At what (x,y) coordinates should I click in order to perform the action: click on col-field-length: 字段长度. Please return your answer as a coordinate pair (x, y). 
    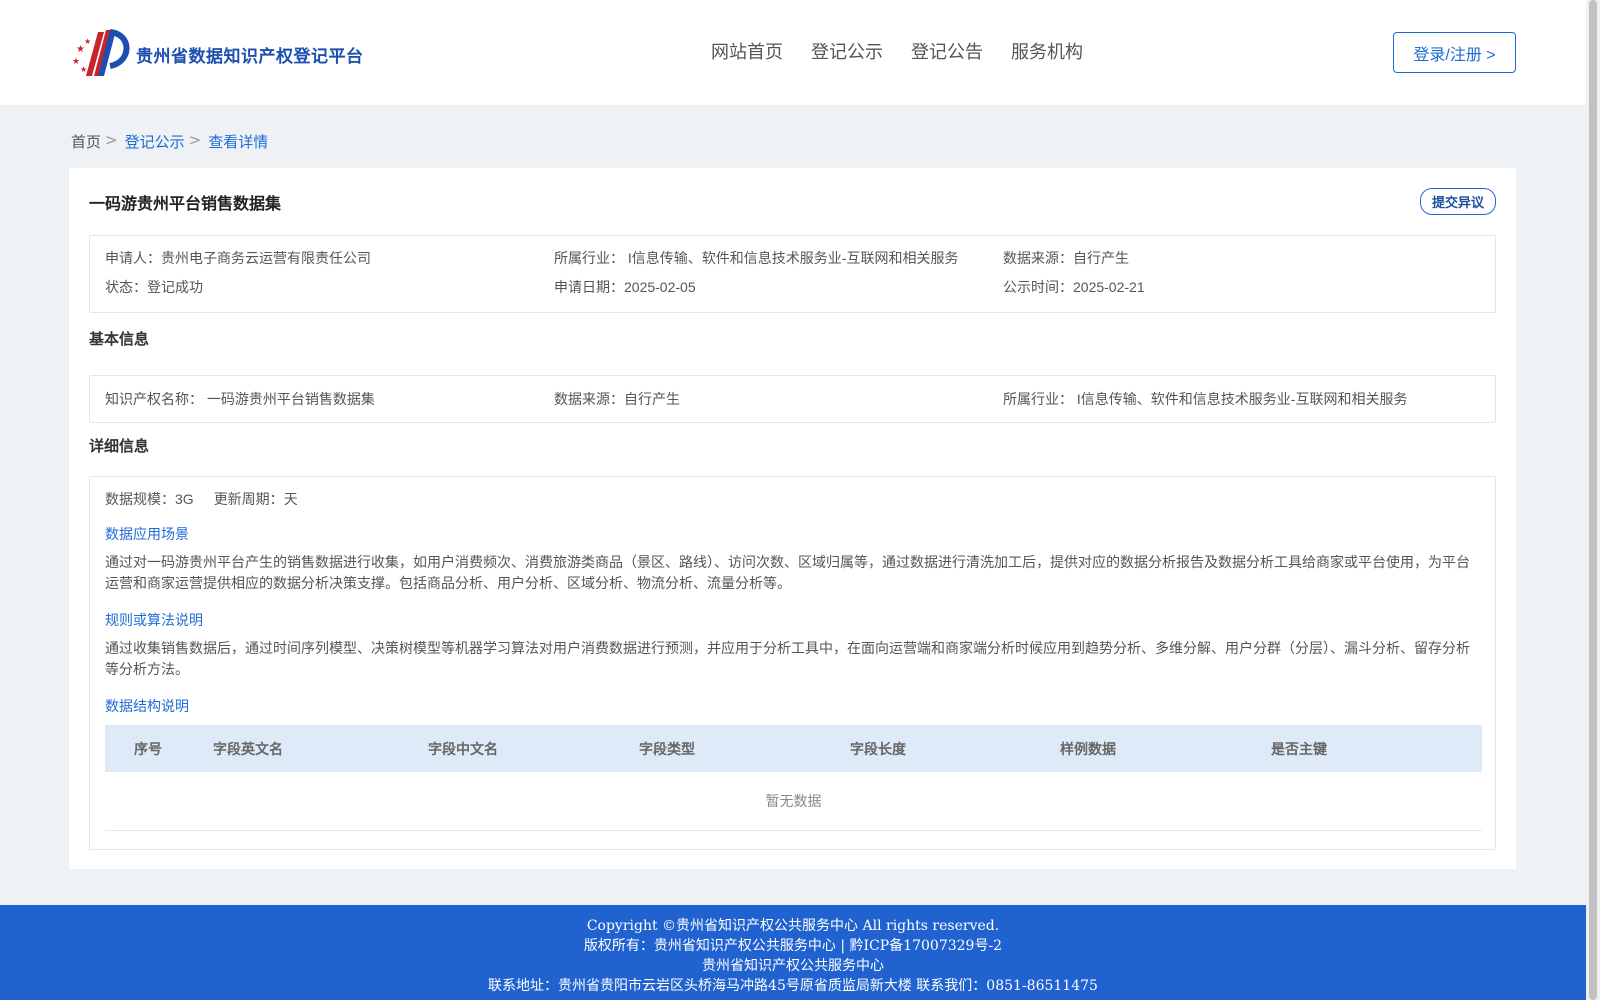
    Looking at the image, I should click on (878, 750).